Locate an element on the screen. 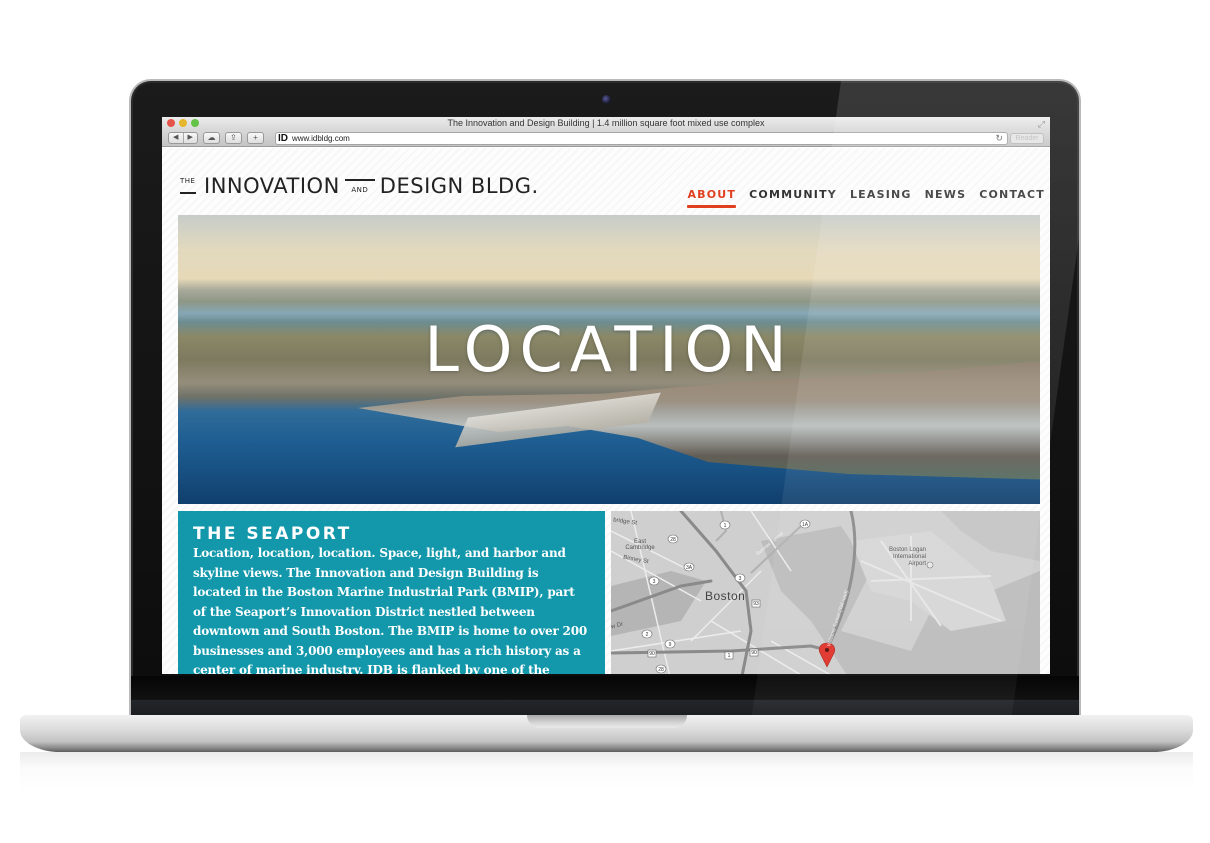 The height and width of the screenshot is (843, 1210). nav-leasing: LEASING is located at coordinates (881, 198).